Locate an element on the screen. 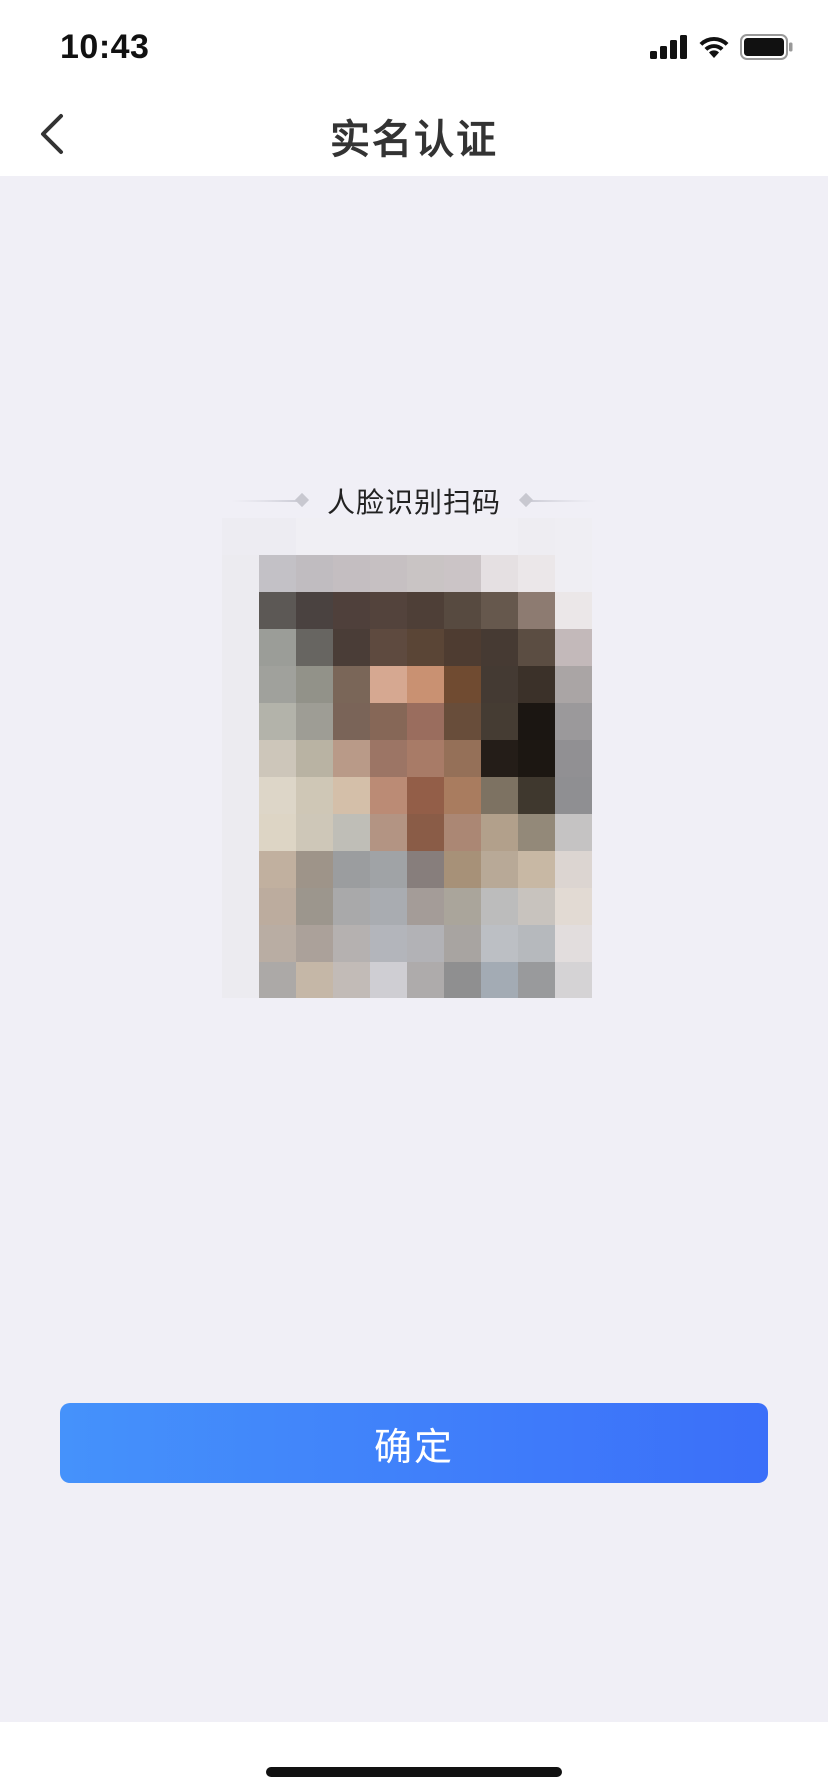 The image size is (828, 1792). signal-icon is located at coordinates (669, 49).